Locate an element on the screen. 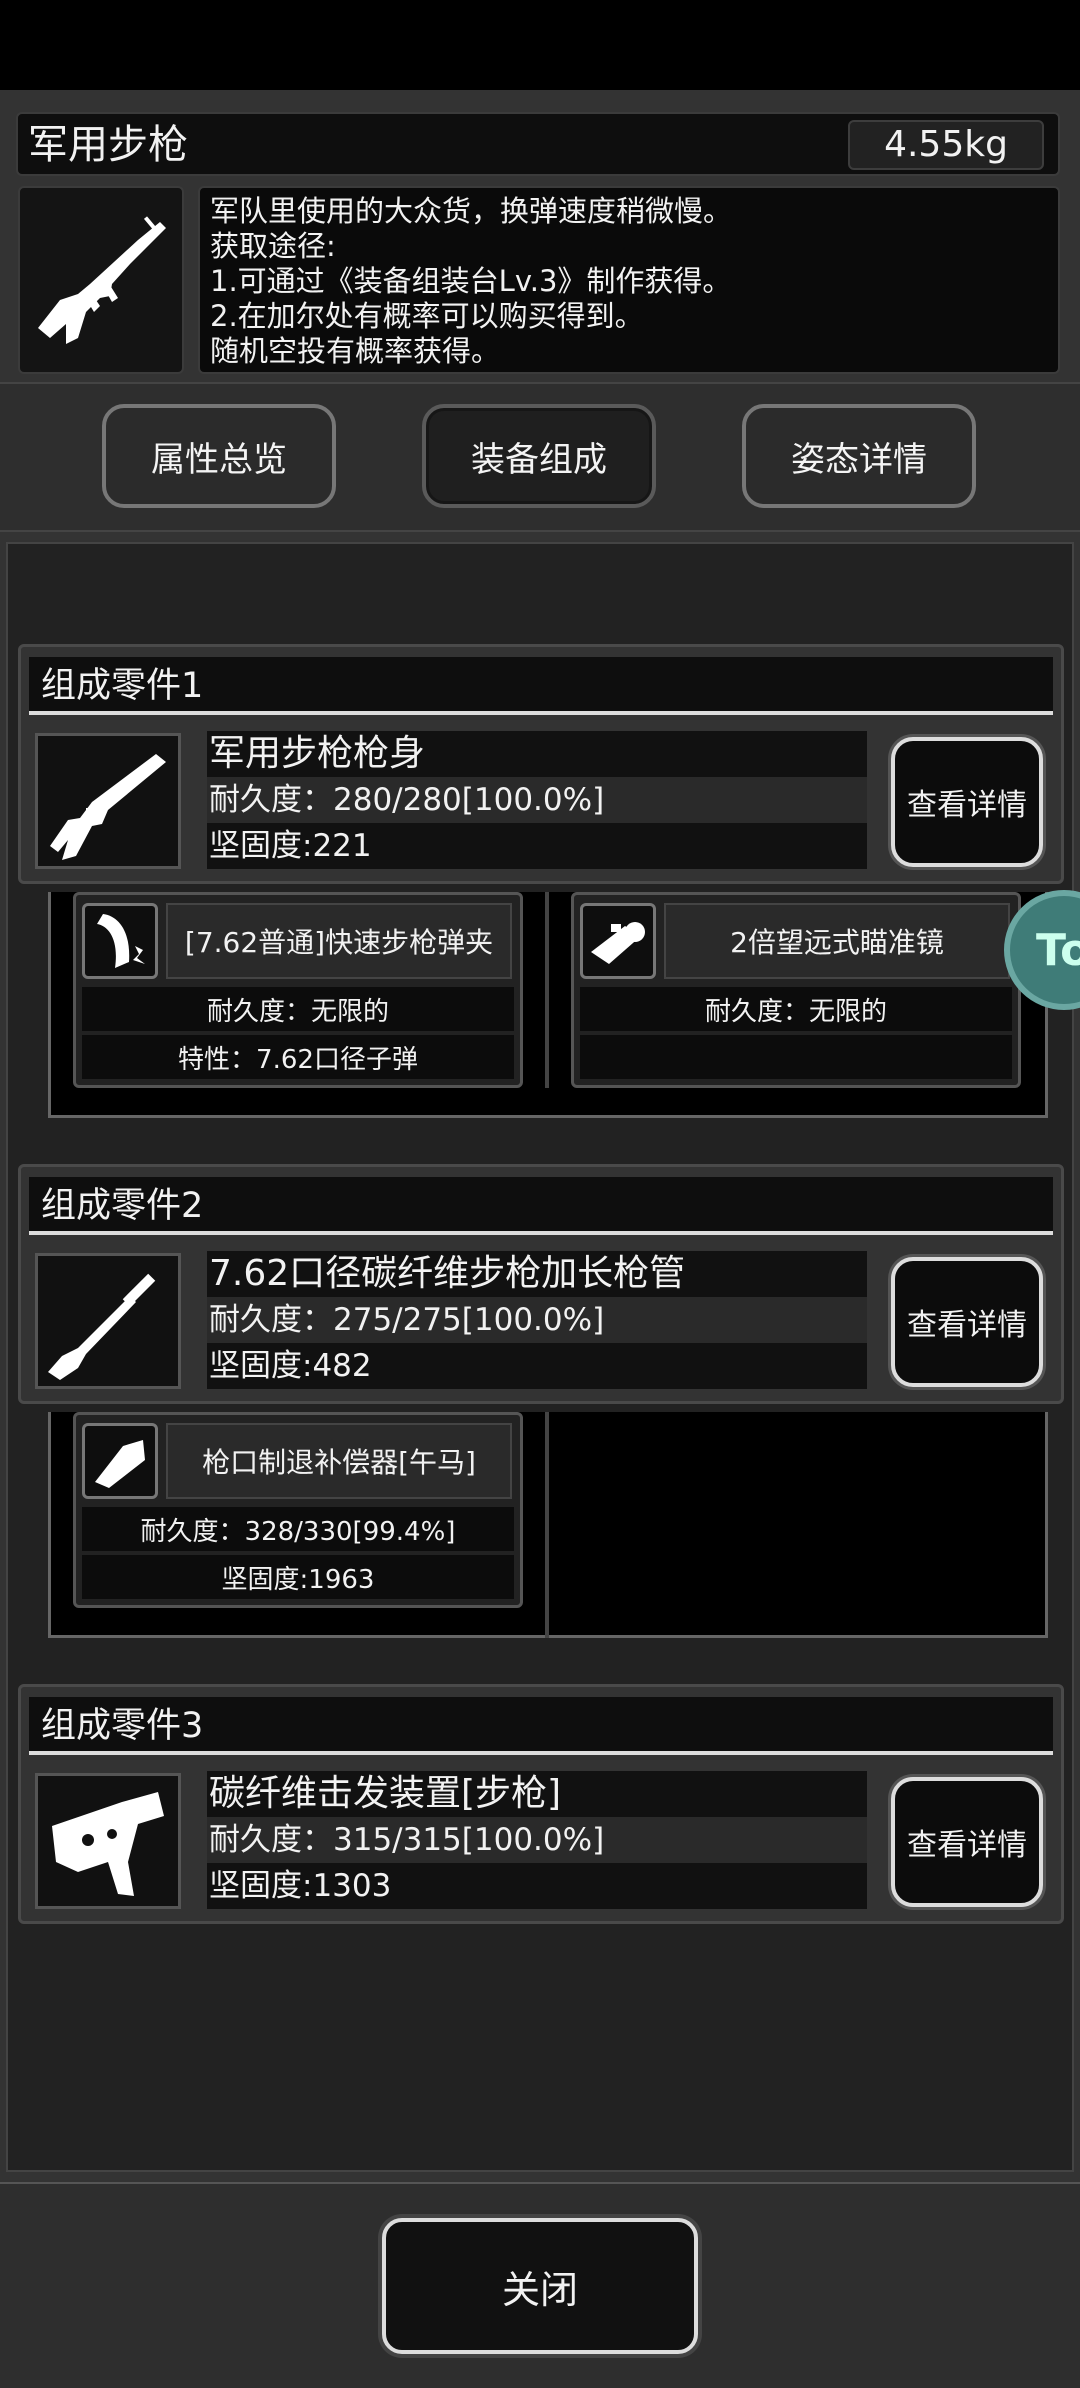  part-hardness: 坚固度:482 is located at coordinates (537, 1366).